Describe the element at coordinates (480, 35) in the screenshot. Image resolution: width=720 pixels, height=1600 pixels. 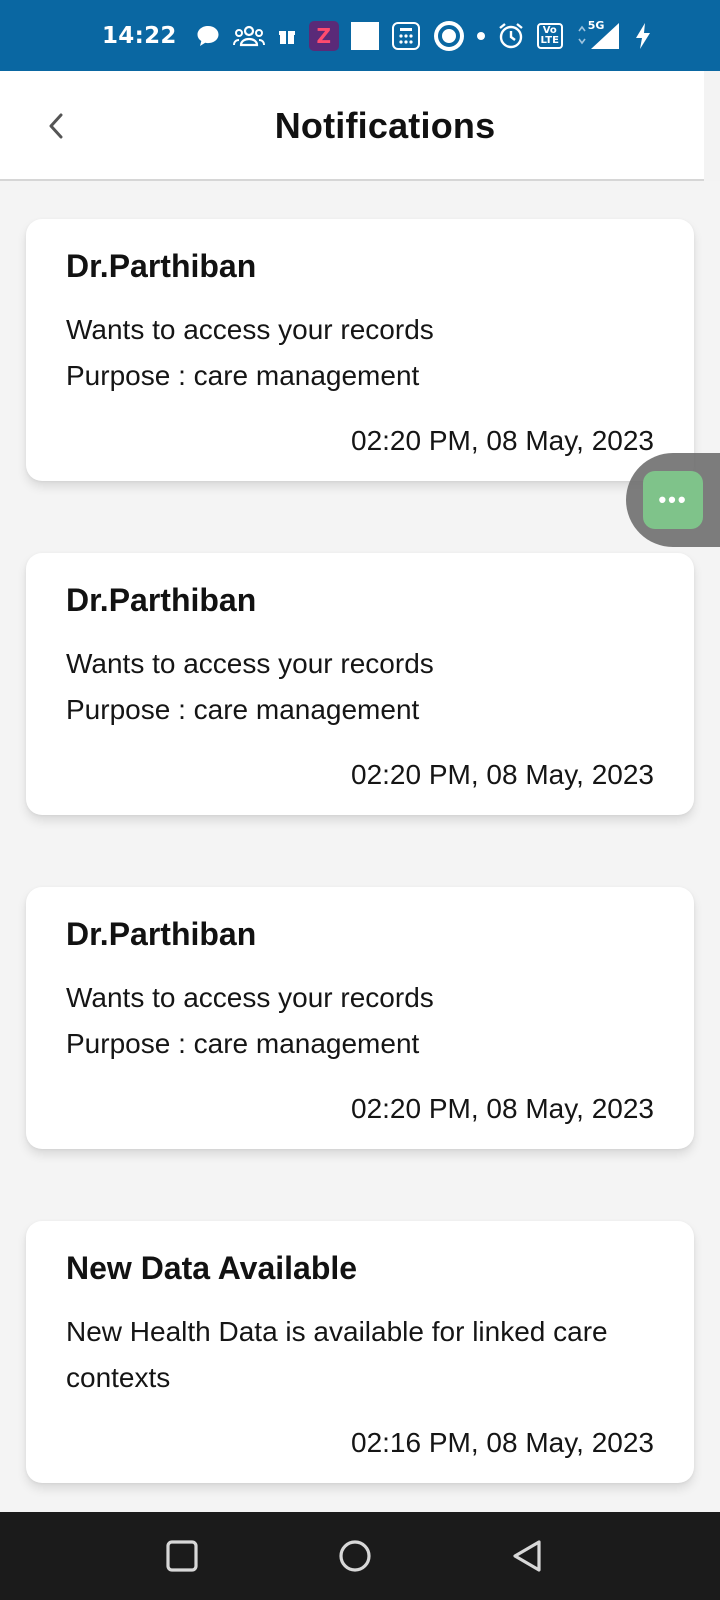
I see `dot-icon` at that location.